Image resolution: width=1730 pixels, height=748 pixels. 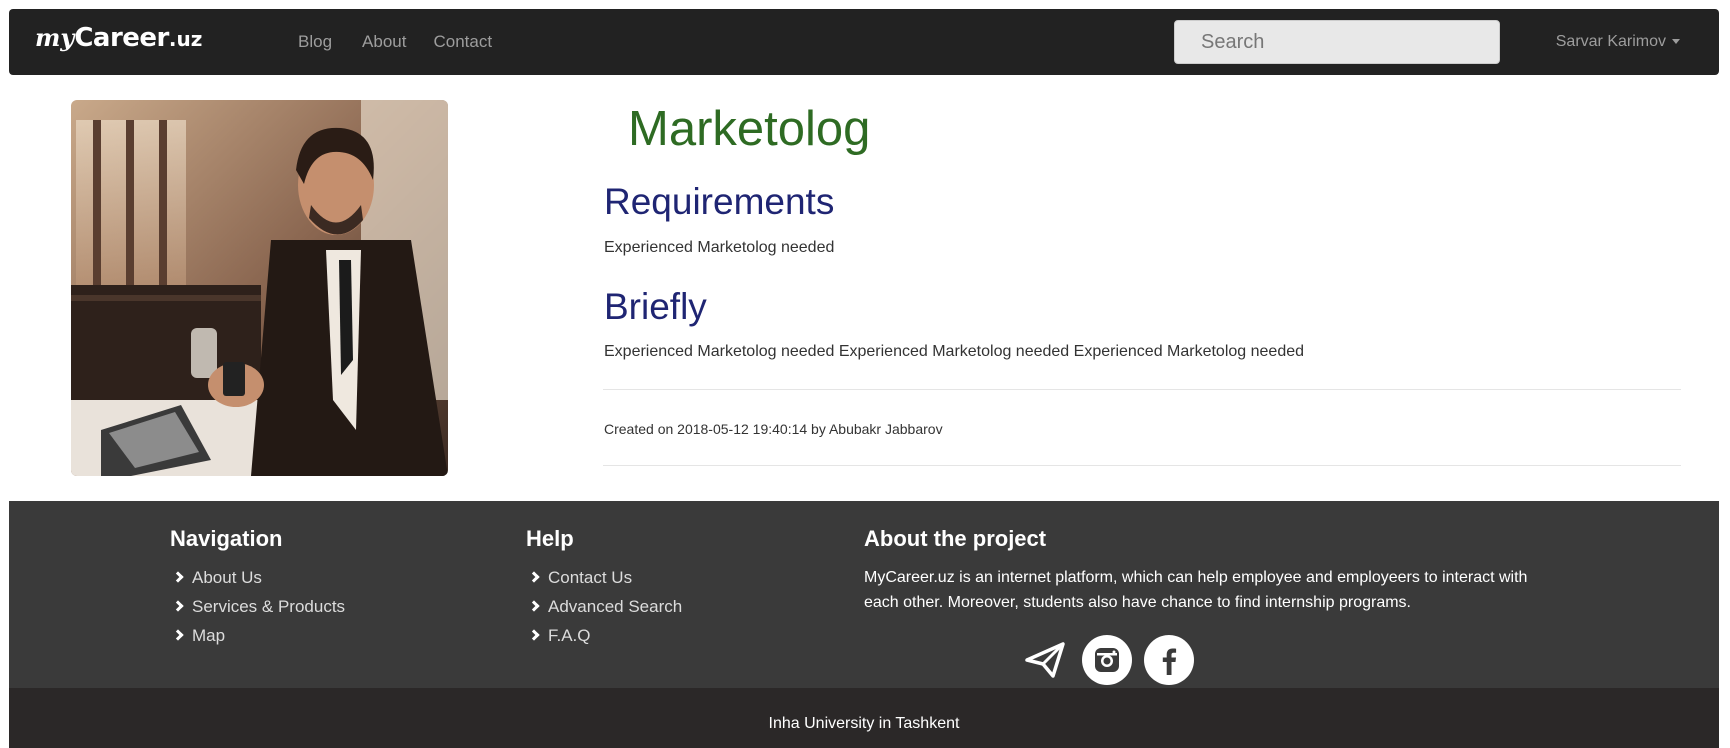 I want to click on footer-link-label: Map, so click(x=209, y=635).